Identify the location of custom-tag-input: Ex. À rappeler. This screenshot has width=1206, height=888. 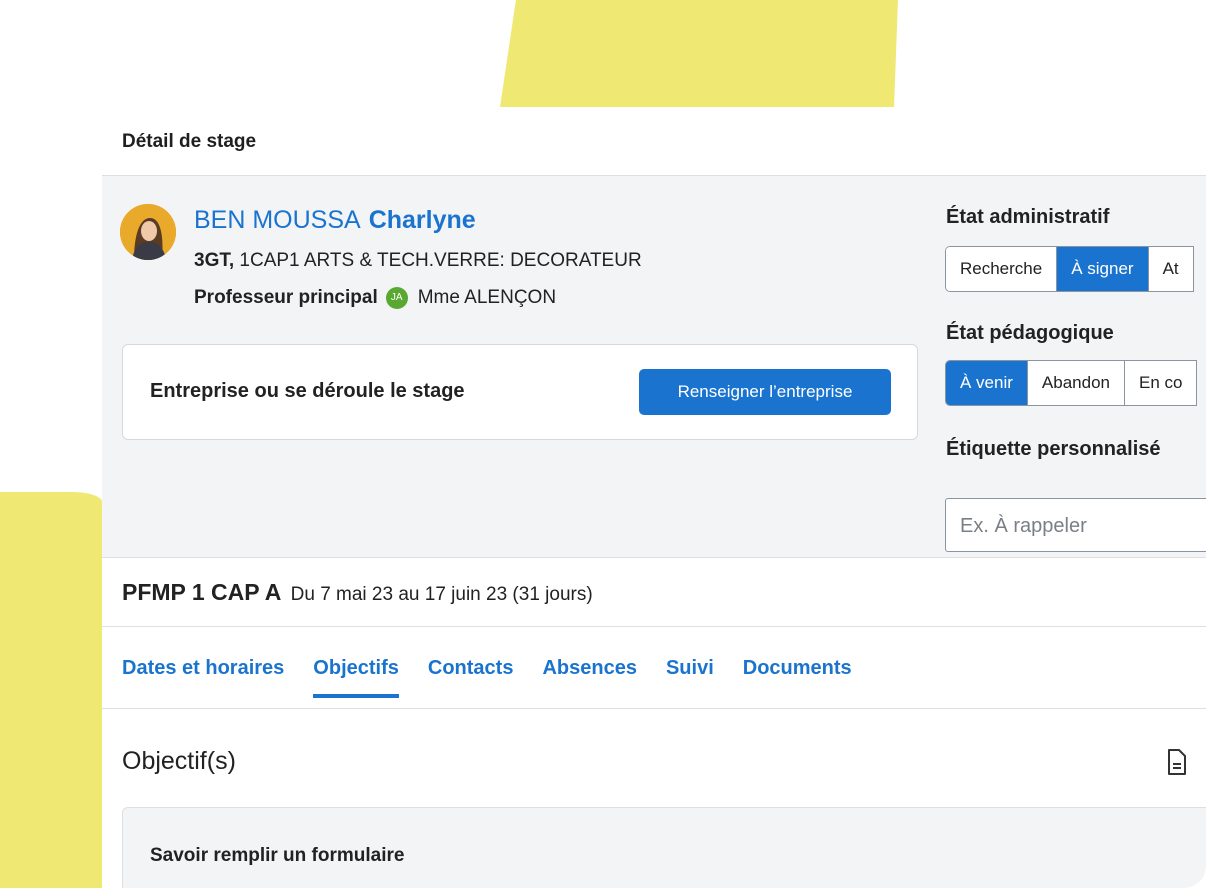
(1075, 525).